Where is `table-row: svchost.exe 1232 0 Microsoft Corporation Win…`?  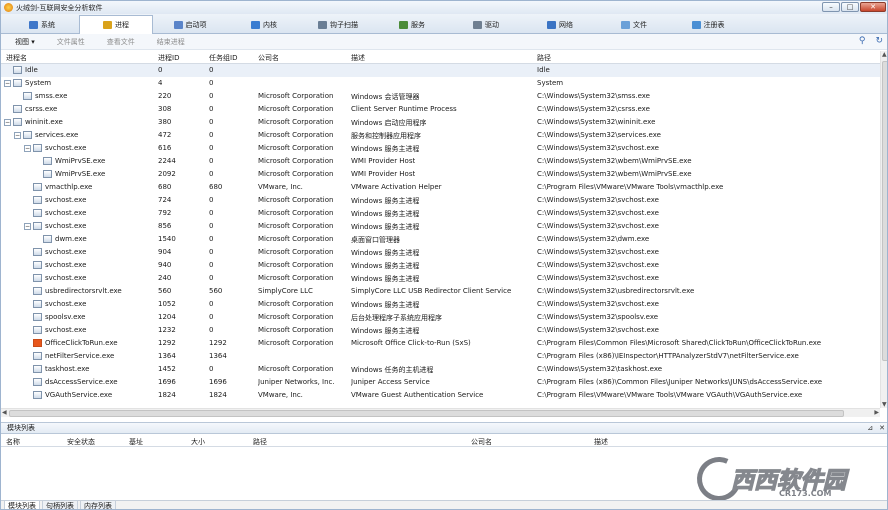
table-row: svchost.exe 1232 0 Microsoft Corporation Win… is located at coordinates (440, 330).